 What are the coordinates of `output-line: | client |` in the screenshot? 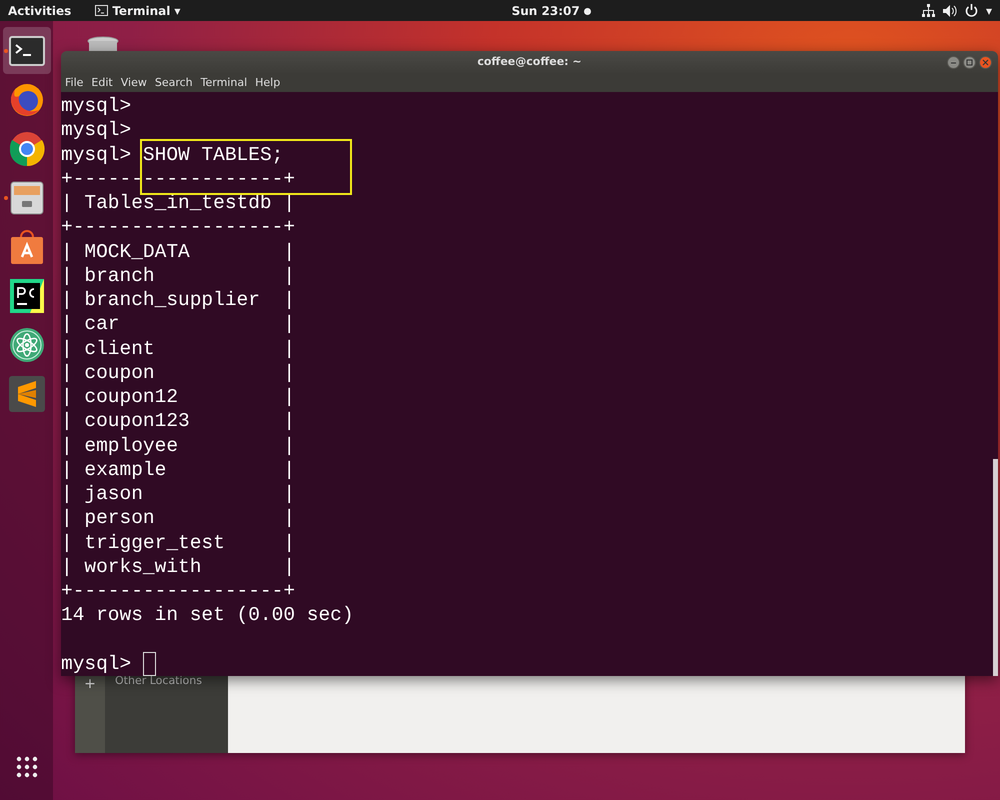 It's located at (178, 349).